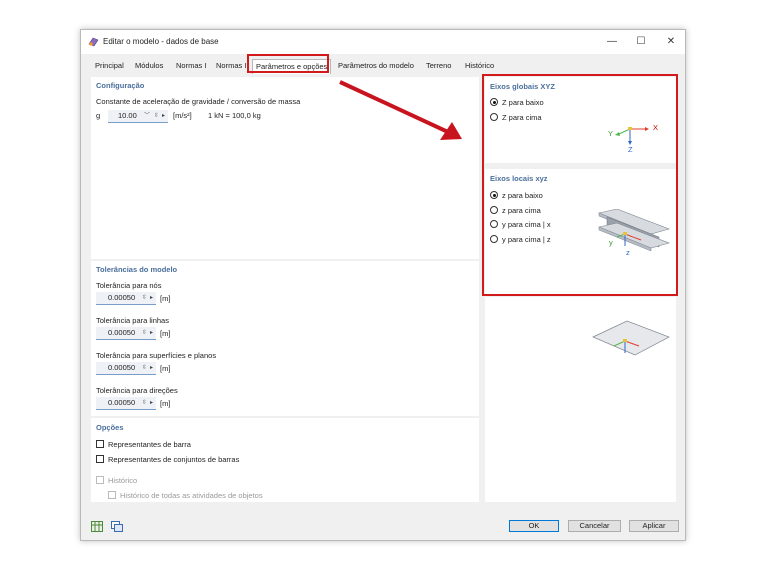 The width and height of the screenshot is (760, 570). I want to click on annotation-arrow, so click(400, 110).